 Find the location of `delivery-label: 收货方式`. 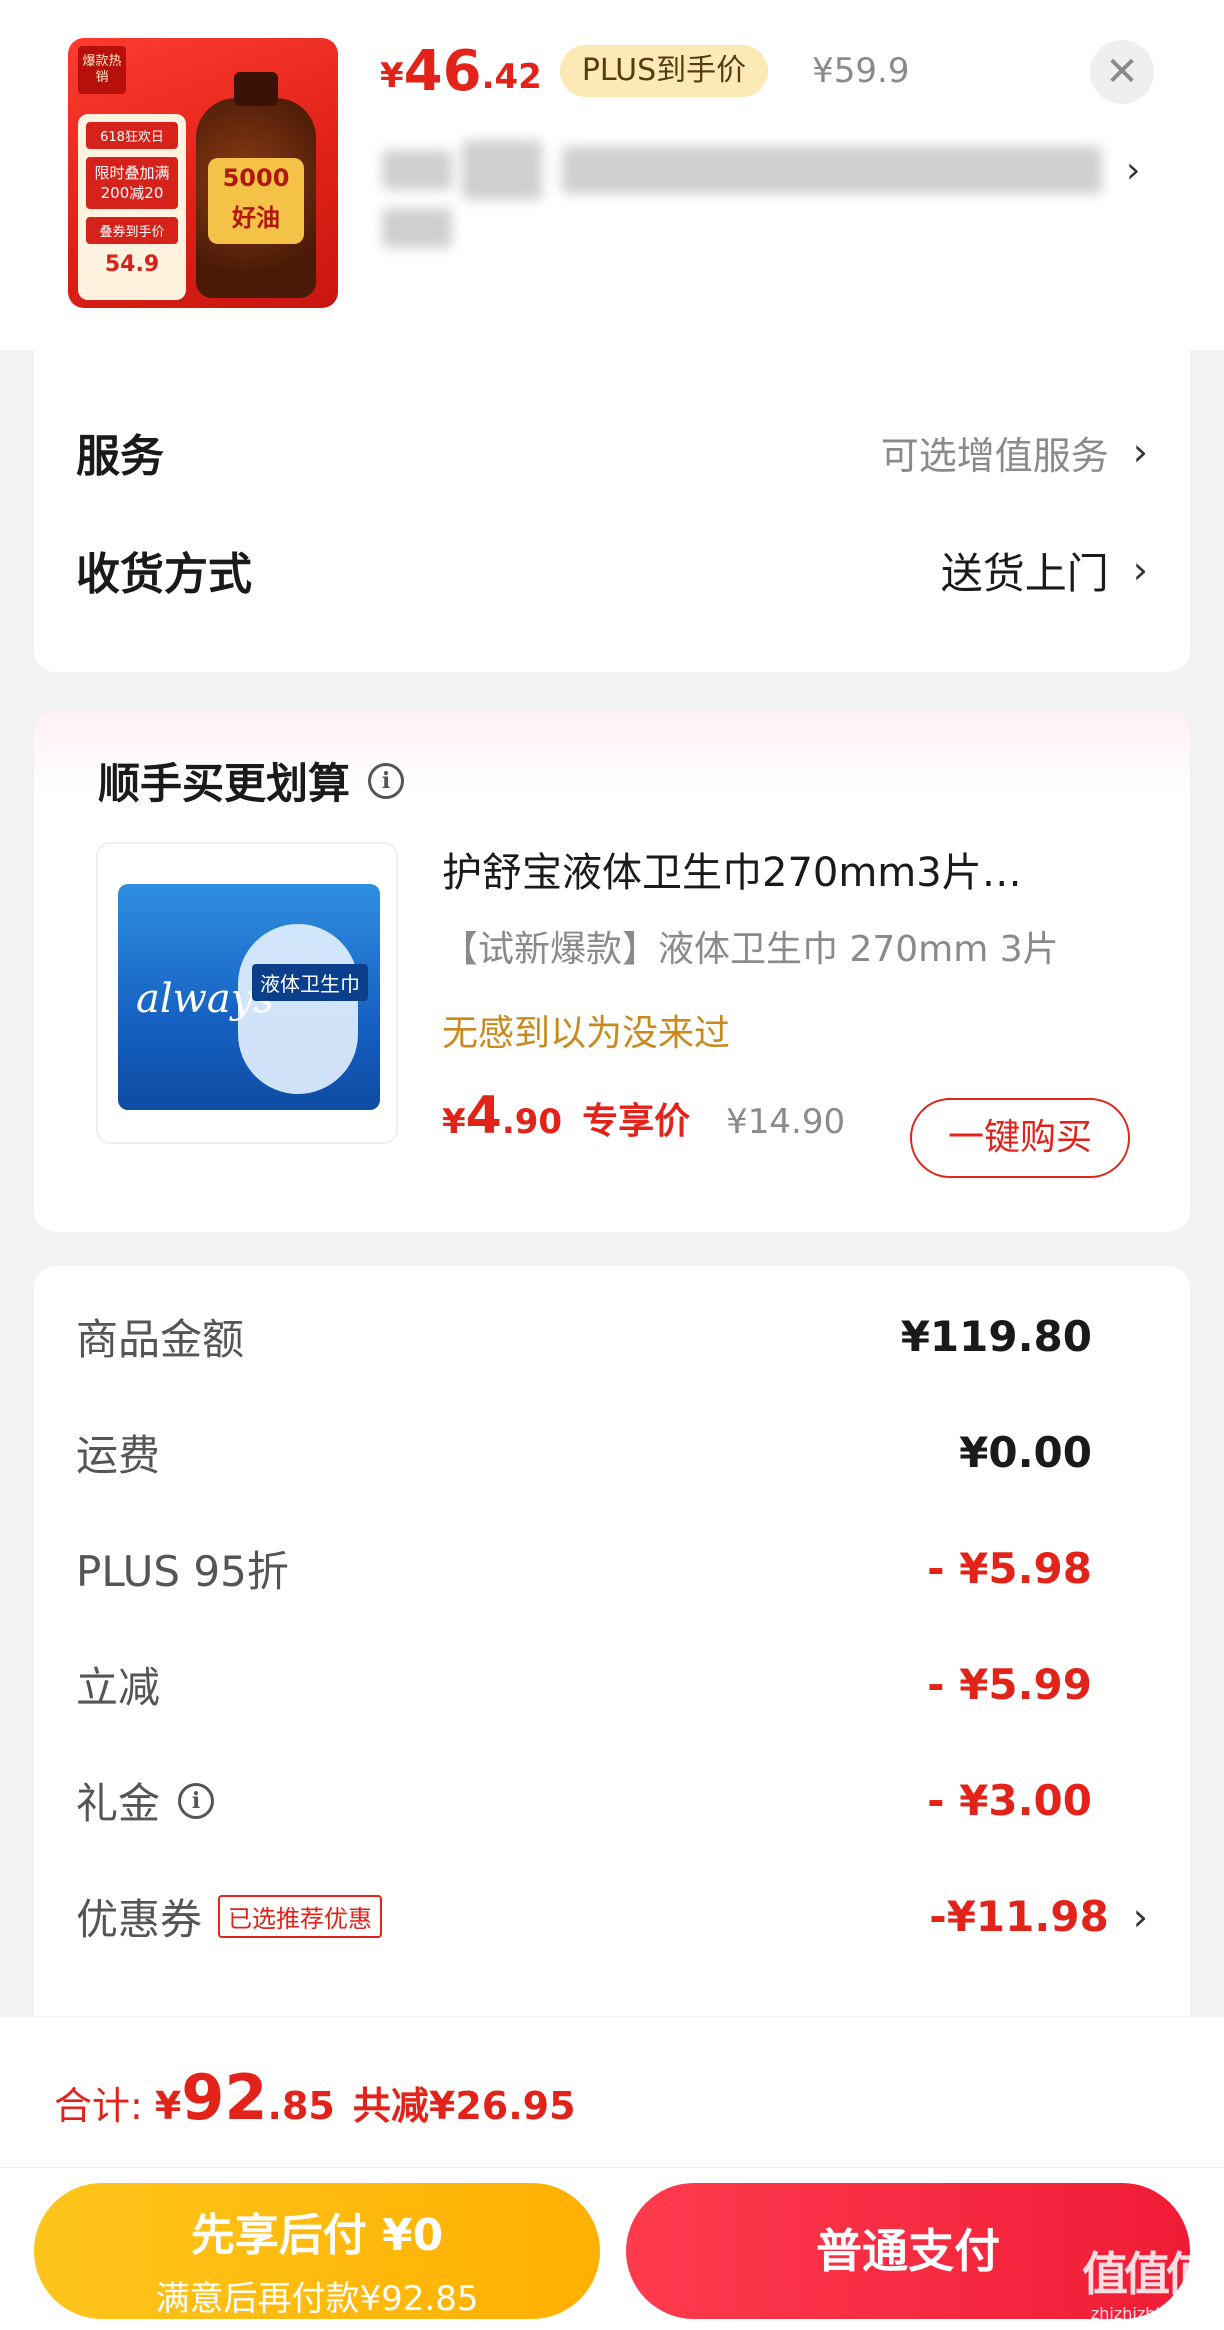

delivery-label: 收货方式 is located at coordinates (164, 574).